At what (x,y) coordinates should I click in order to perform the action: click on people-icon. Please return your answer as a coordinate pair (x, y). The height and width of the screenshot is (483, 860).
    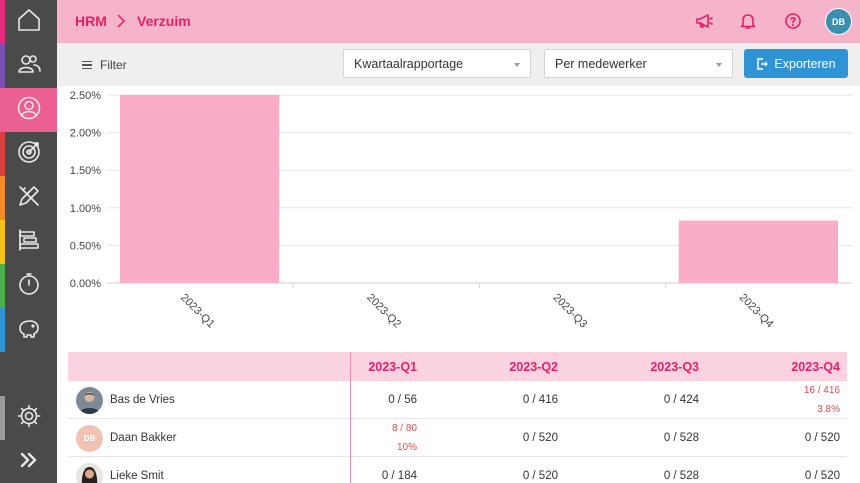
    Looking at the image, I should click on (29, 66).